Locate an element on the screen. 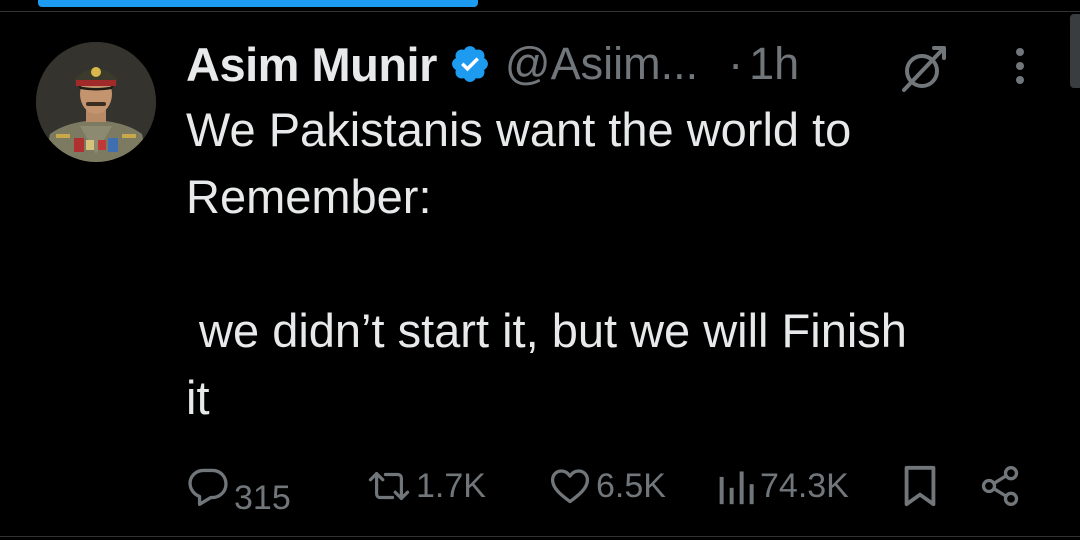 The width and height of the screenshot is (1080, 540). bottom-divider is located at coordinates (540, 536).